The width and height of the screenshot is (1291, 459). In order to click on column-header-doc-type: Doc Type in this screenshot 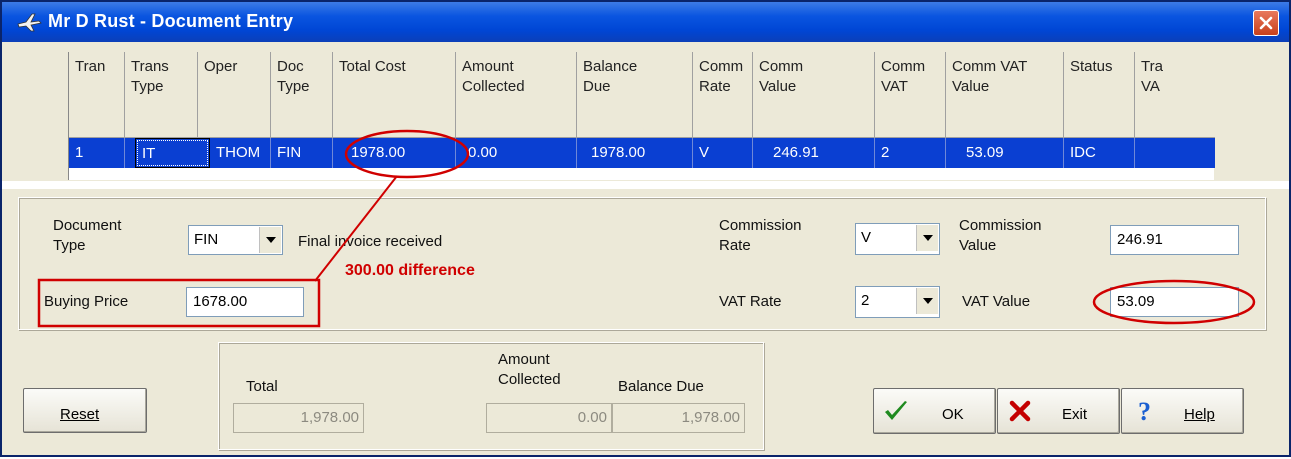, I will do `click(302, 95)`.